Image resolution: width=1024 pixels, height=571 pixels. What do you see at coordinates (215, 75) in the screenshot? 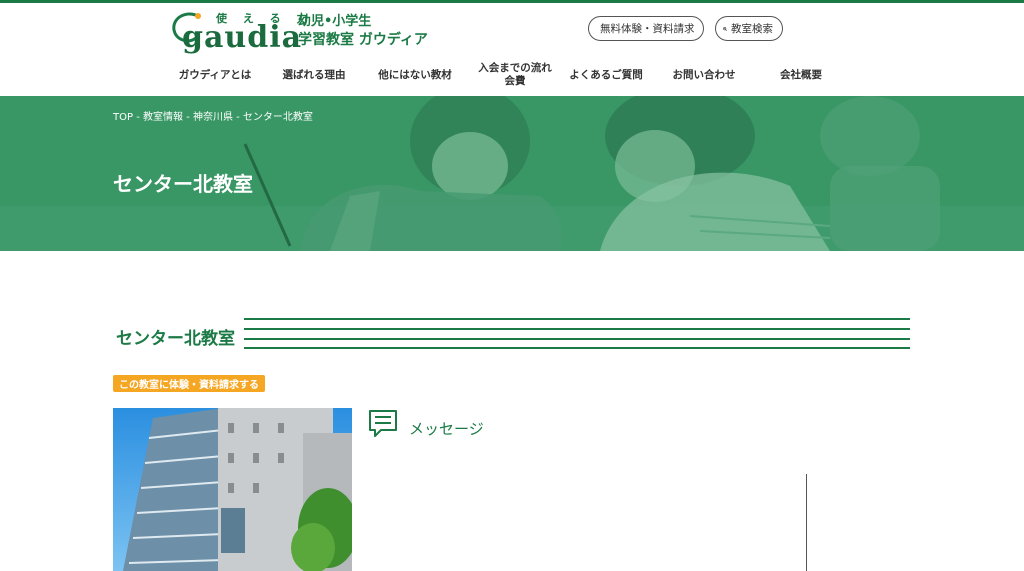
I see `nav-about: ガウディアとは` at bounding box center [215, 75].